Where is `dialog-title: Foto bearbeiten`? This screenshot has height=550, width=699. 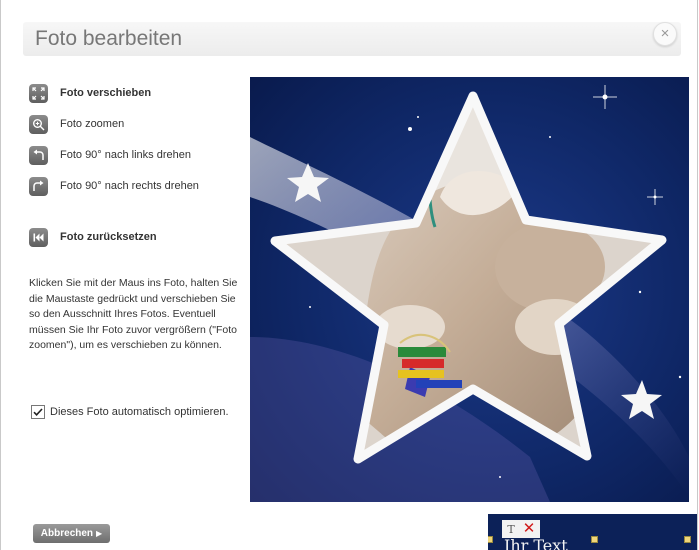 dialog-title: Foto bearbeiten is located at coordinates (109, 38).